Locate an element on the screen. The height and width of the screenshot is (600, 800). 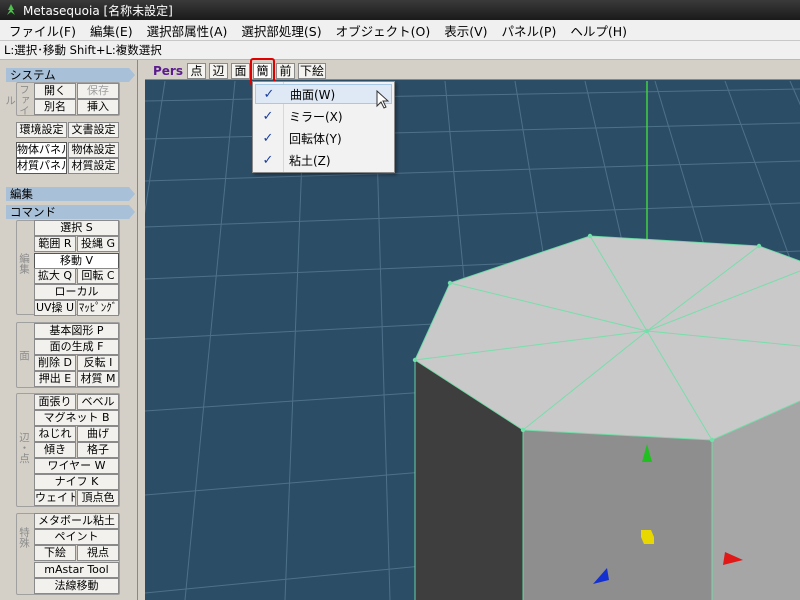
menu-item-clay: ✓ 粘土(Z) is located at coordinates (323, 160).